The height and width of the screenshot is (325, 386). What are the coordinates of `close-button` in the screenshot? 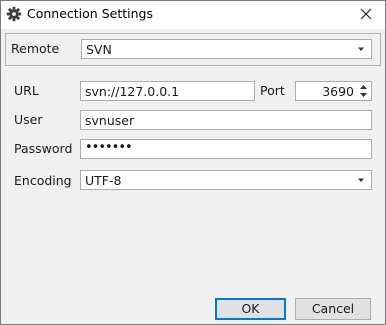 It's located at (366, 14).